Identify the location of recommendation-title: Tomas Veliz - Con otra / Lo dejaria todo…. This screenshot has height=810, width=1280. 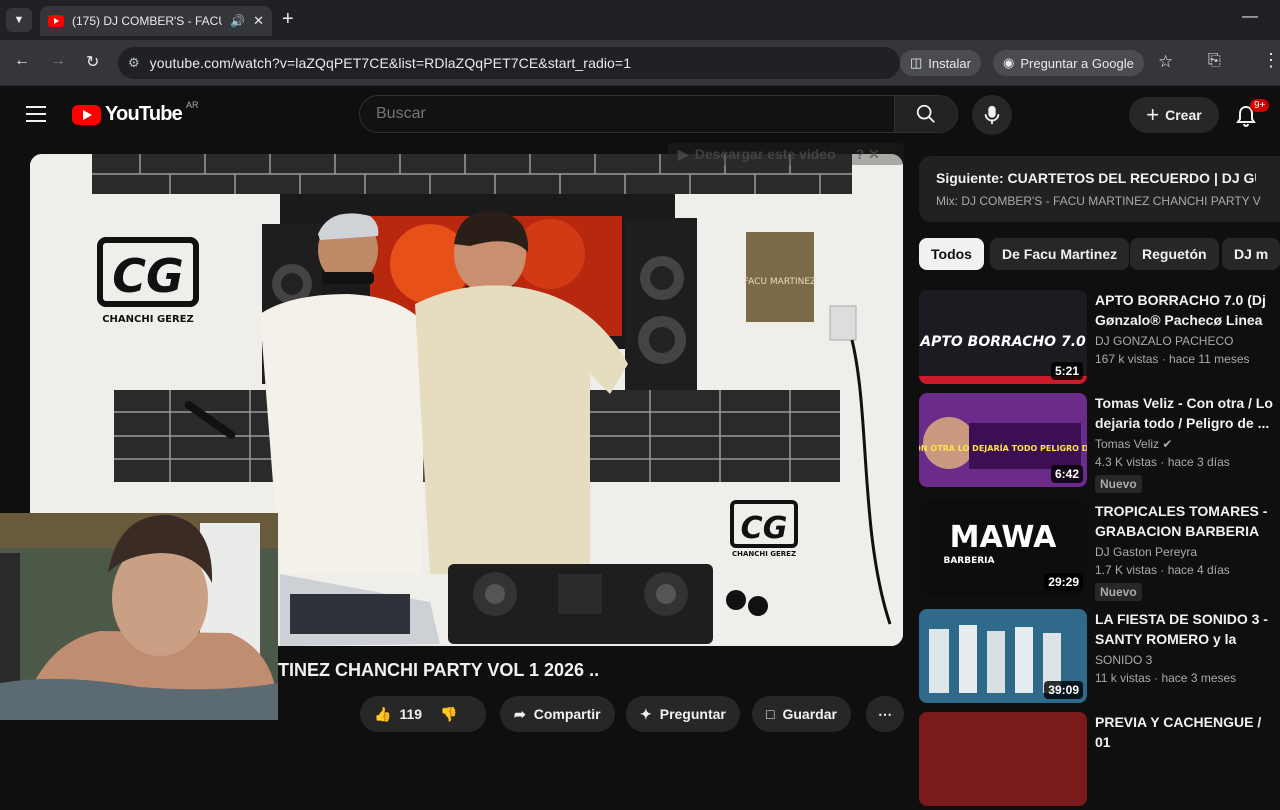
(1187, 413).